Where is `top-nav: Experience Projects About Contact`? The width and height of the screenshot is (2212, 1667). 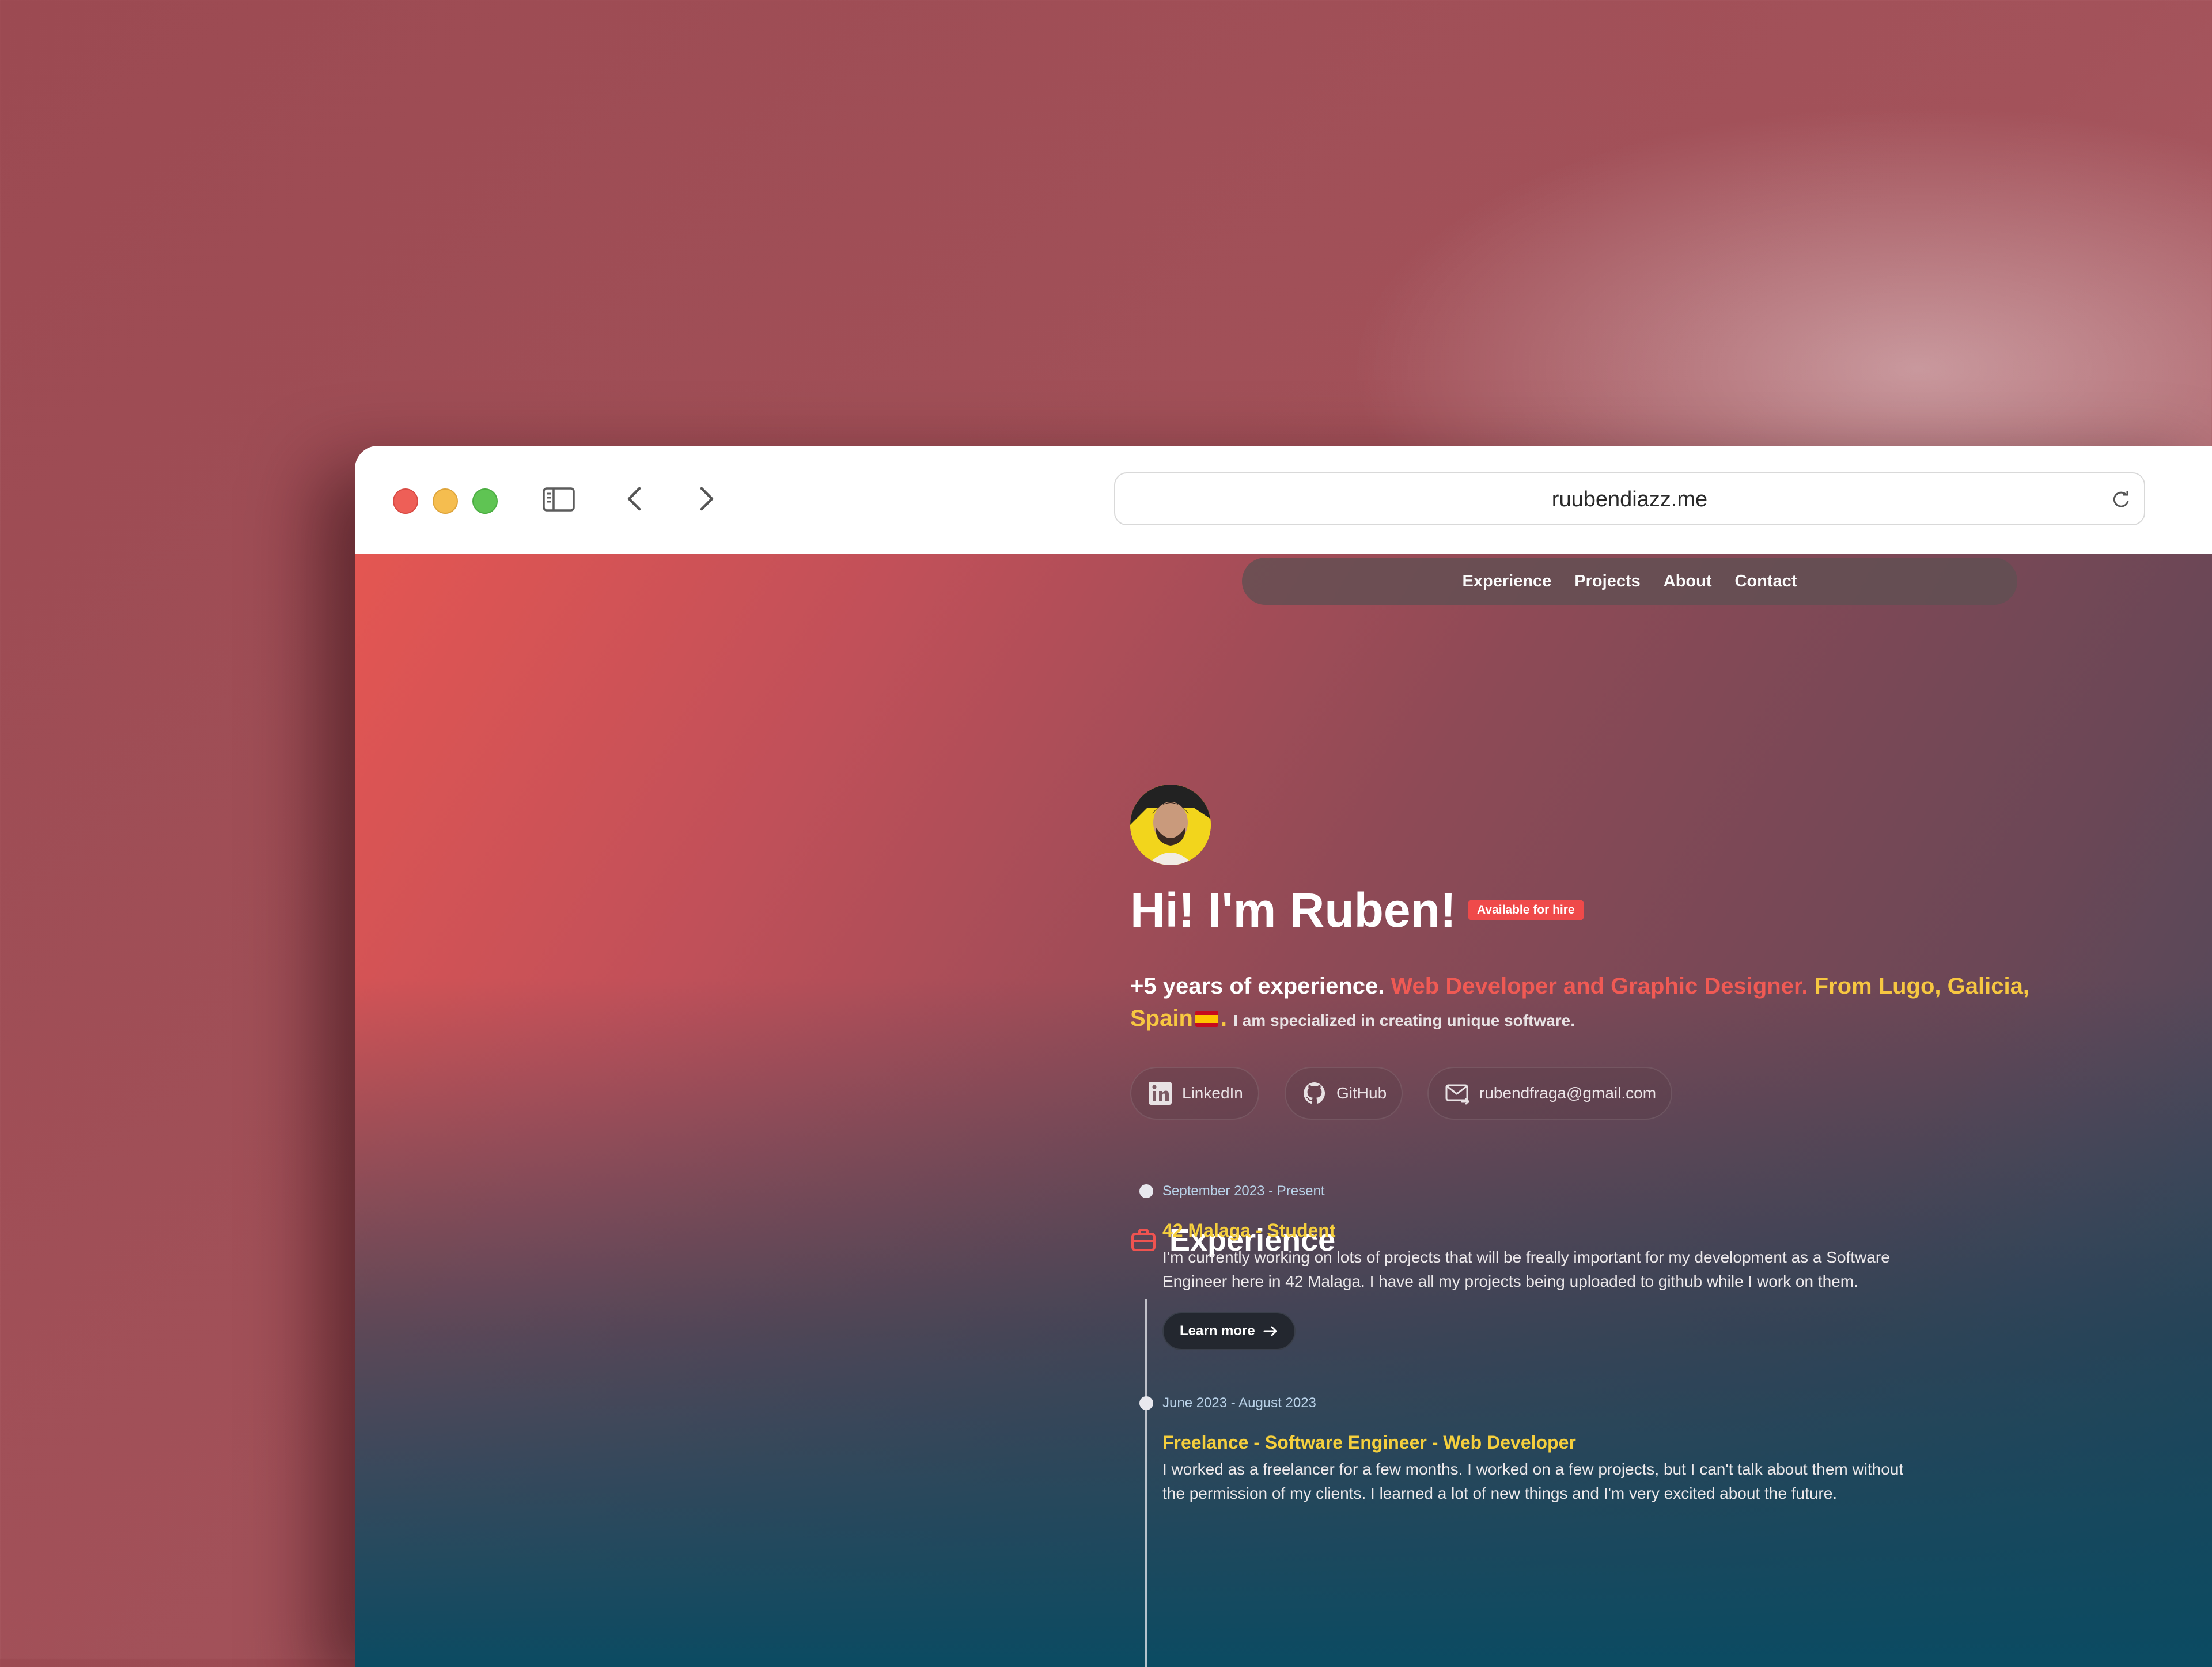
top-nav: Experience Projects About Contact is located at coordinates (1629, 581).